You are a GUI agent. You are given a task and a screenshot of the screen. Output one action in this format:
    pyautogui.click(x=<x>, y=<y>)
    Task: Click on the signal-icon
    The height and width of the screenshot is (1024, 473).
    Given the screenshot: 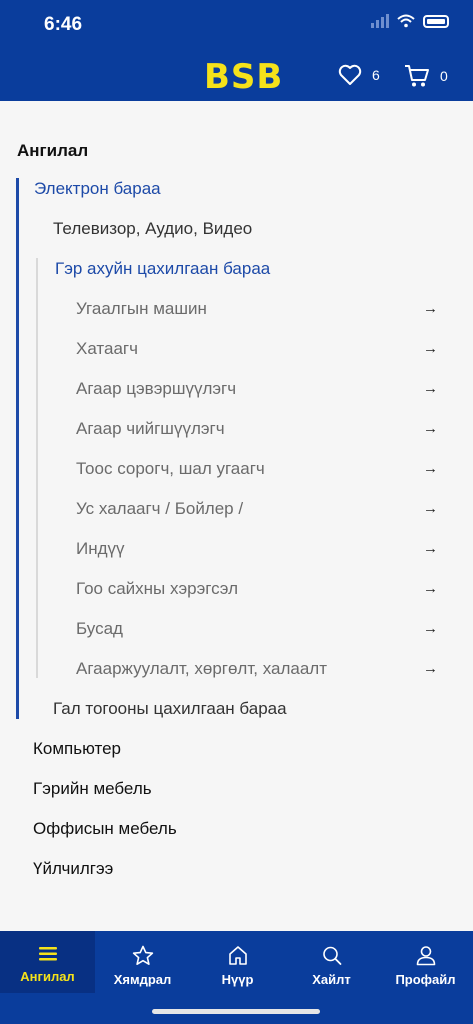 What is the action you would take?
    pyautogui.click(x=380, y=21)
    